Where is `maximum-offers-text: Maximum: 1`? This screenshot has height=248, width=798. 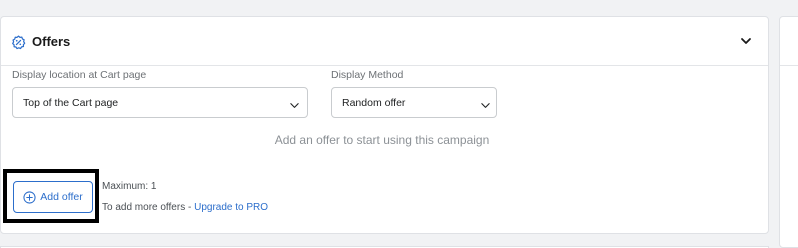 maximum-offers-text: Maximum: 1 is located at coordinates (129, 186).